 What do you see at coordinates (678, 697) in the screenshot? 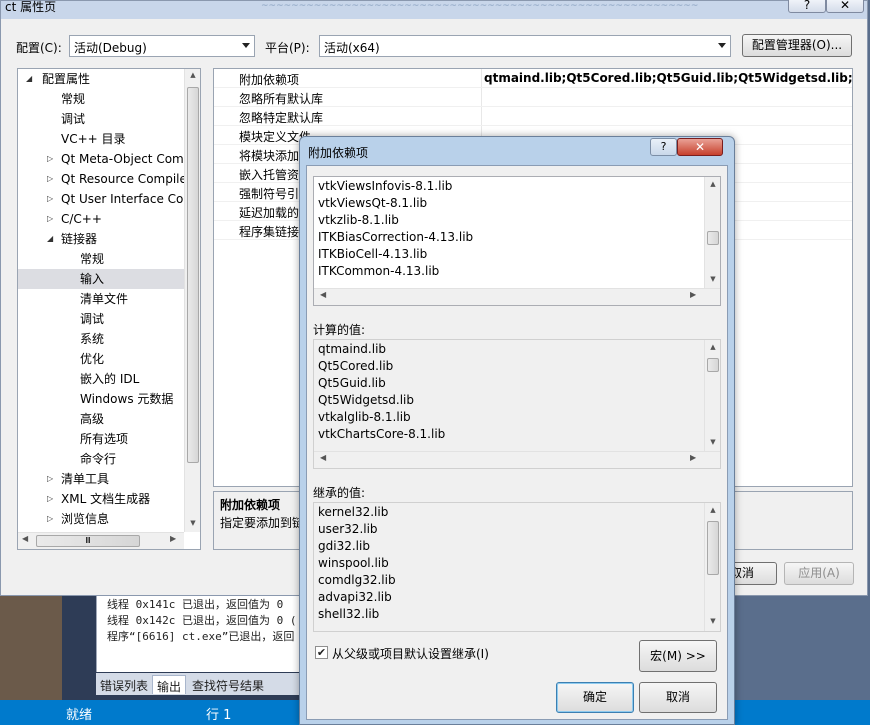
I see `dialog-cancel-button: 取消` at bounding box center [678, 697].